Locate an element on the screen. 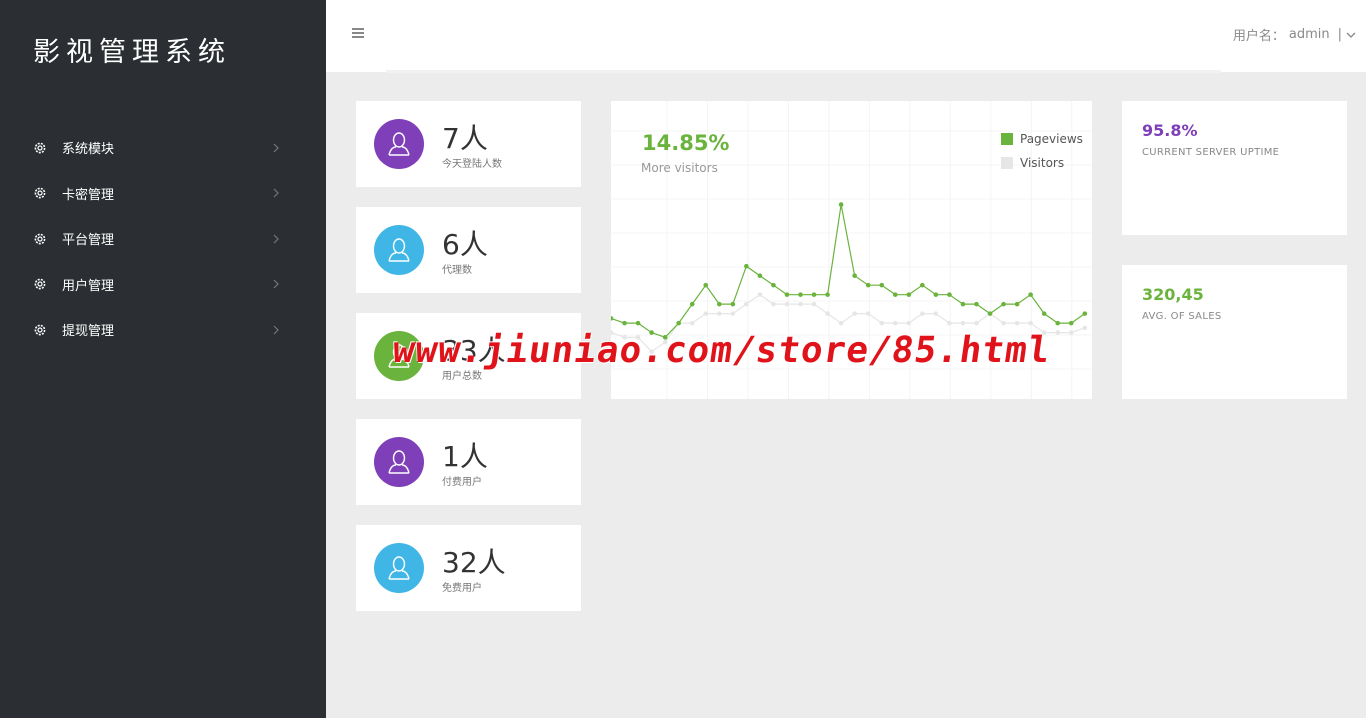 This screenshot has height=718, width=1366. legend-label: Visitors is located at coordinates (1042, 163).